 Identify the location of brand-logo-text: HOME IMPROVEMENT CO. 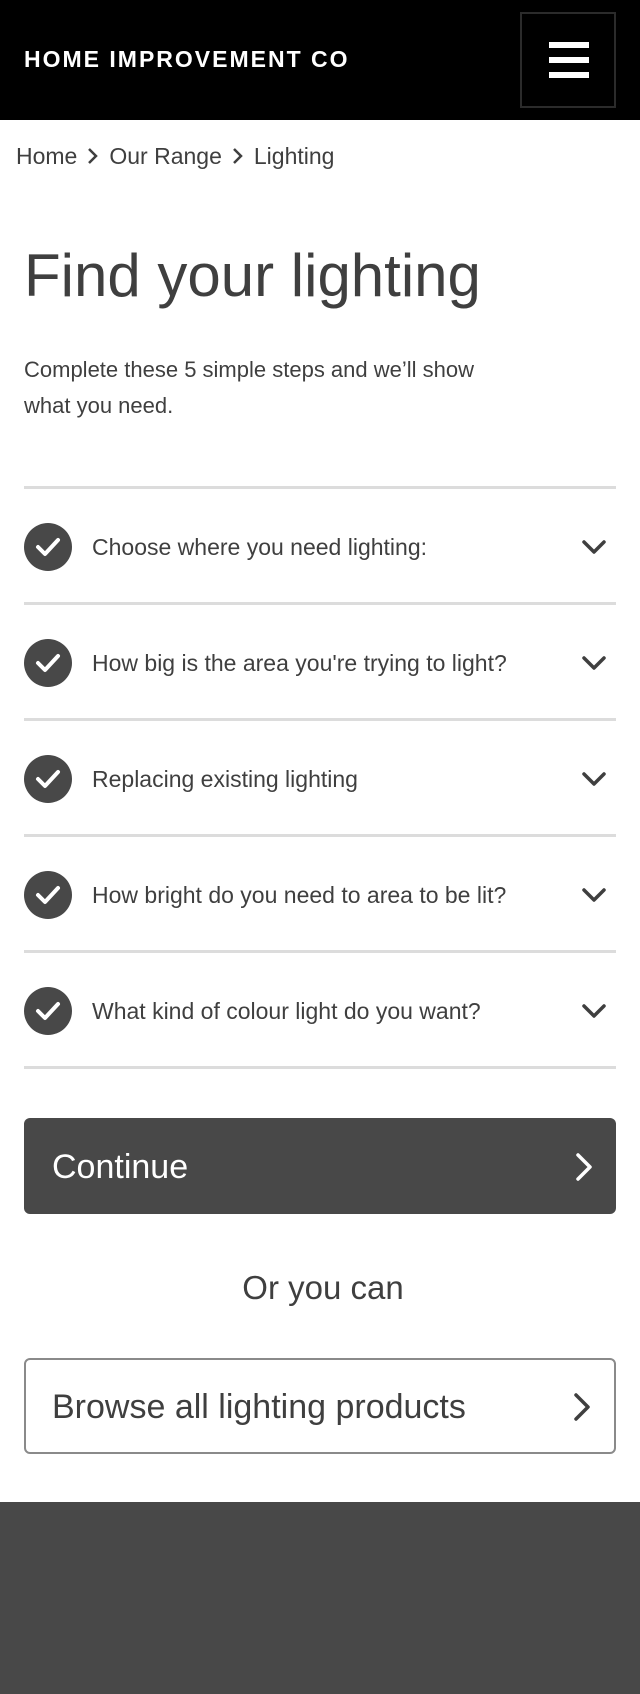
(187, 59).